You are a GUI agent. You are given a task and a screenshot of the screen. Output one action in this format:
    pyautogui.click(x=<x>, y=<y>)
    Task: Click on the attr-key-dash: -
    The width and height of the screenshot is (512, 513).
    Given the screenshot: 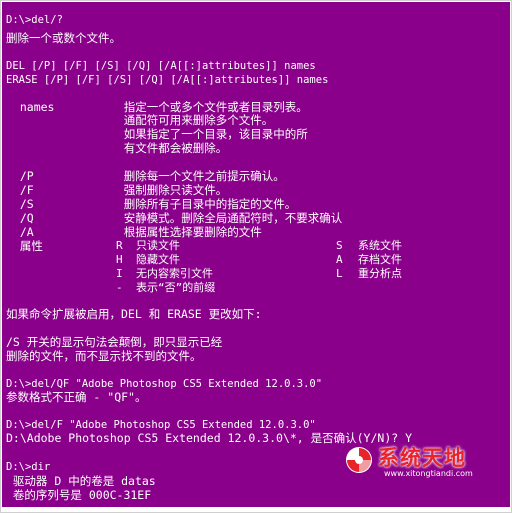 What is the action you would take?
    pyautogui.click(x=119, y=287)
    